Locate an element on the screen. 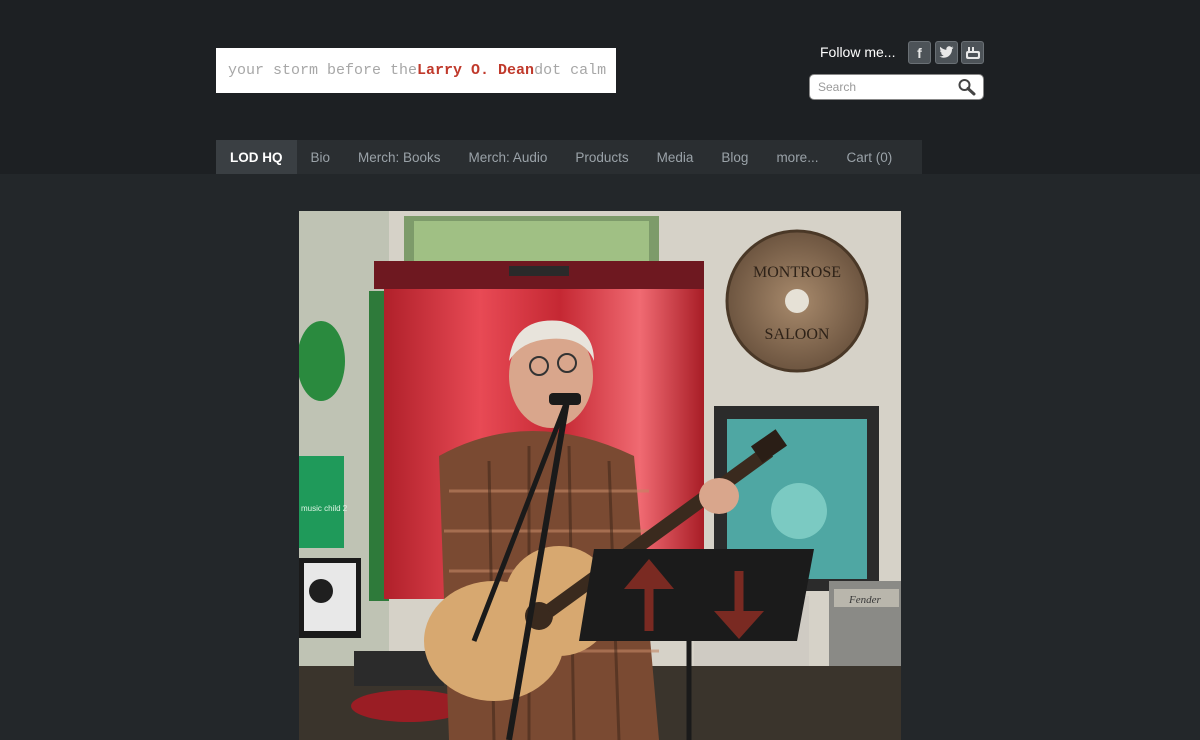  facebook-glyph: f is located at coordinates (919, 52).